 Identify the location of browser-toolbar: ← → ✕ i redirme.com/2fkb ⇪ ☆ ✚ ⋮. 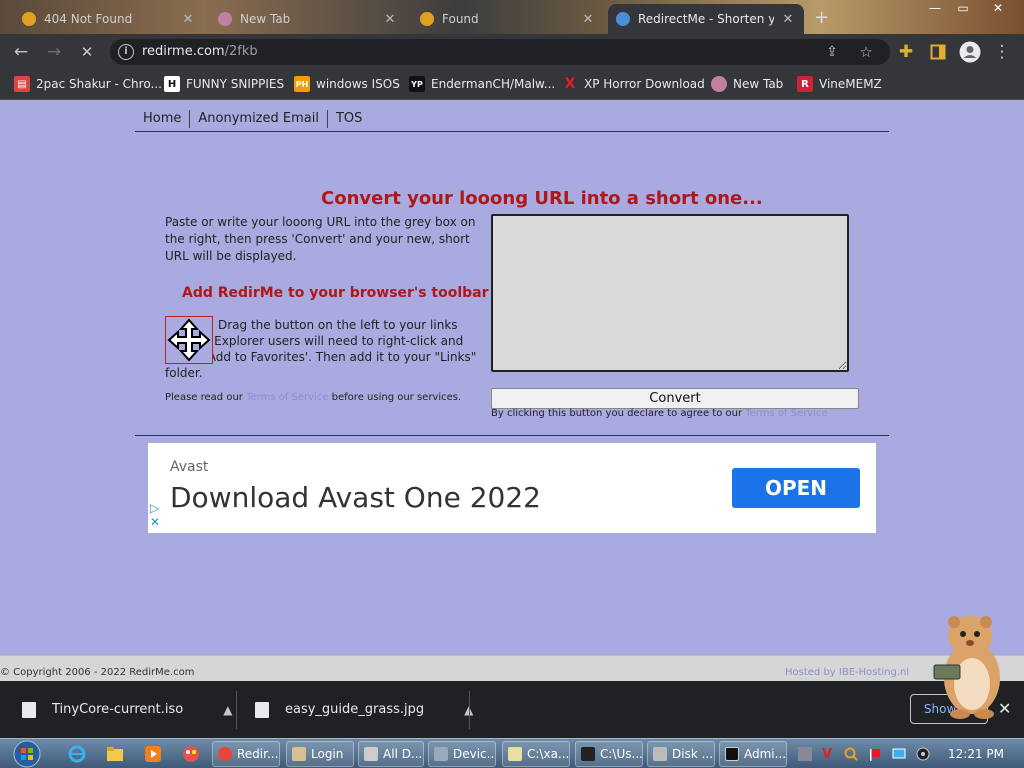
(512, 52).